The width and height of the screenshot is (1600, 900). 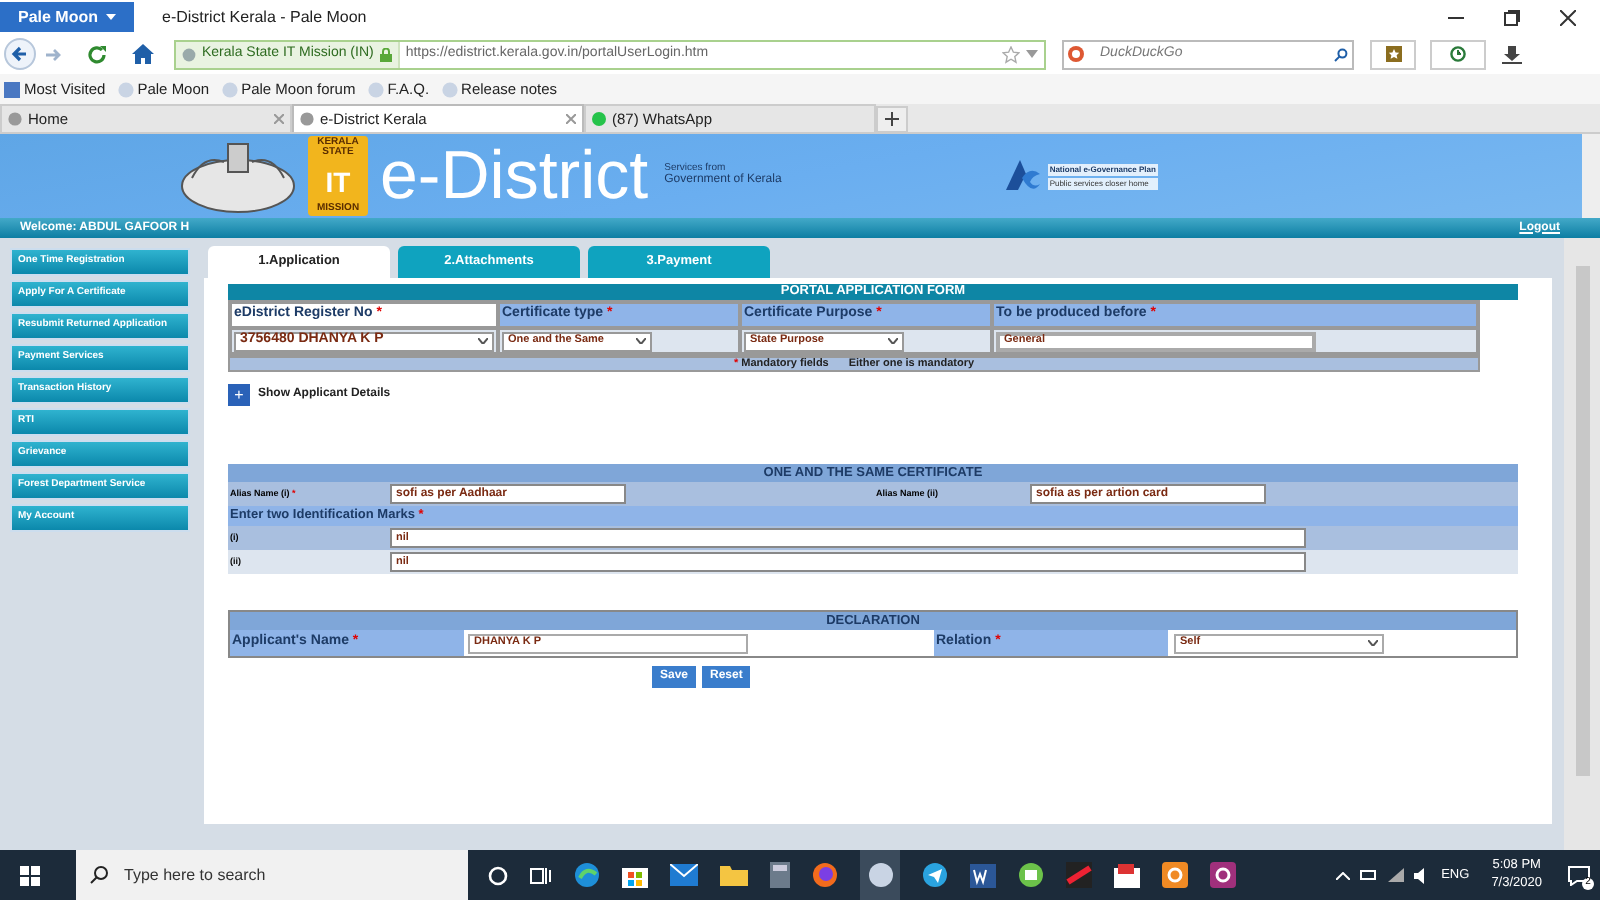 I want to click on home-icon, so click(x=143, y=54).